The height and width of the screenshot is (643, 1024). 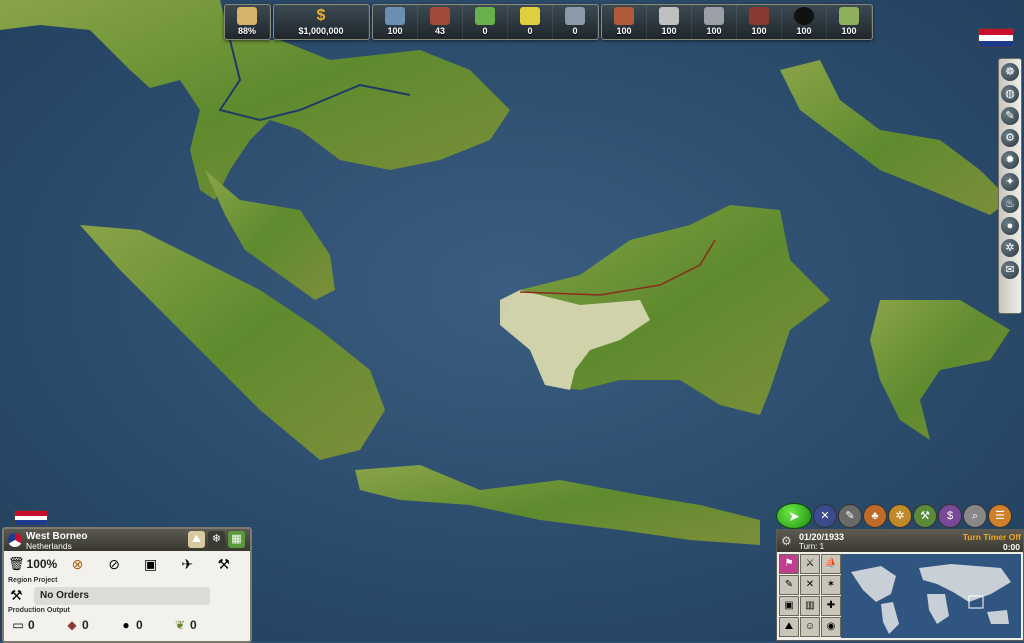 What do you see at coordinates (850, 516) in the screenshot?
I see `research-button: ✎` at bounding box center [850, 516].